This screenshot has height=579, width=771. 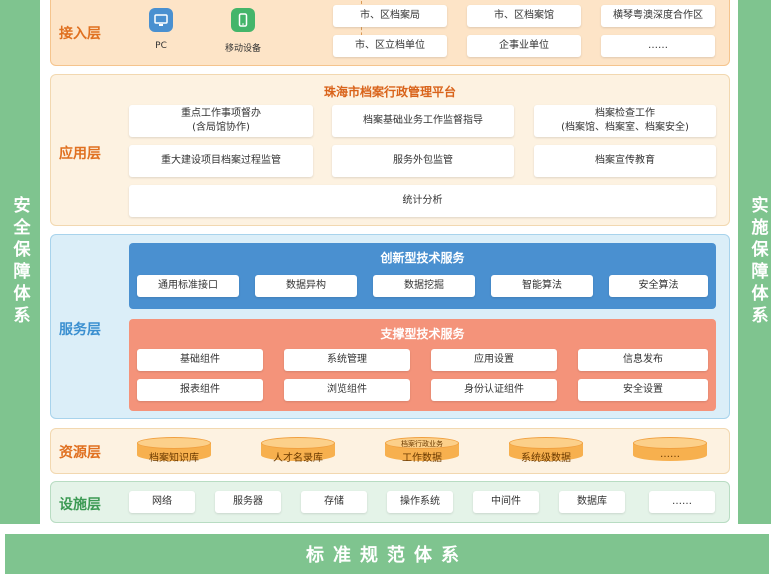 I want to click on infrastructure-layer-title: 设施层, so click(x=80, y=505).